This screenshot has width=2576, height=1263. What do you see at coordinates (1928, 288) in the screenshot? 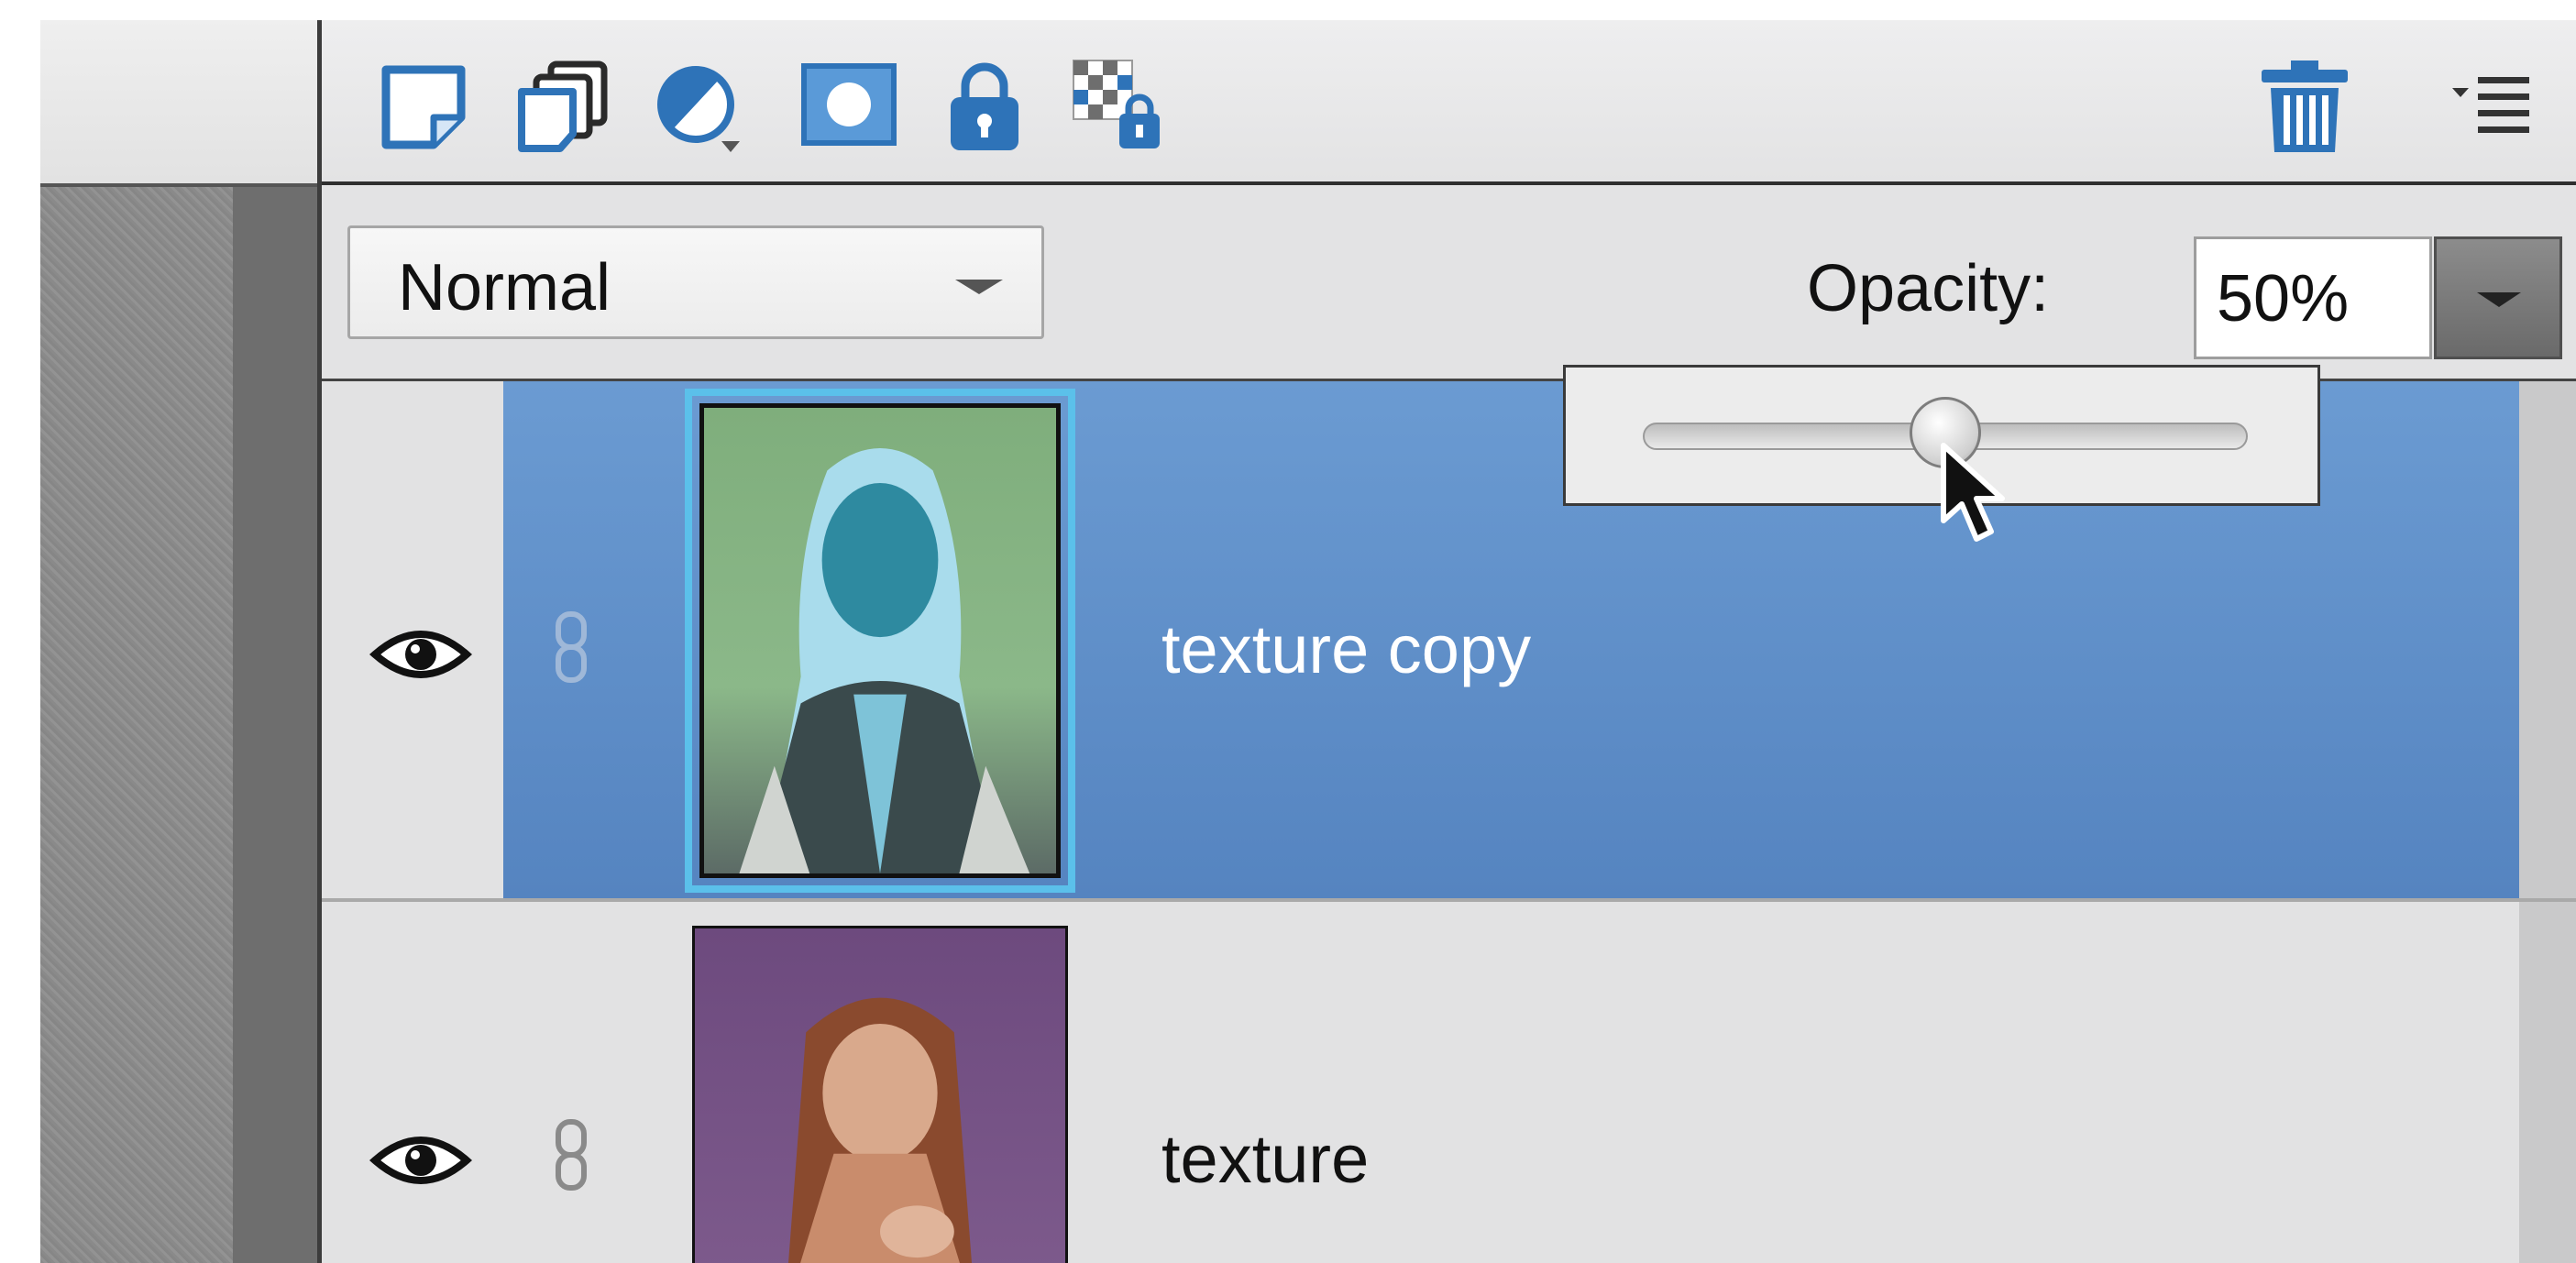
I see `opacity-label: Opacity:` at bounding box center [1928, 288].